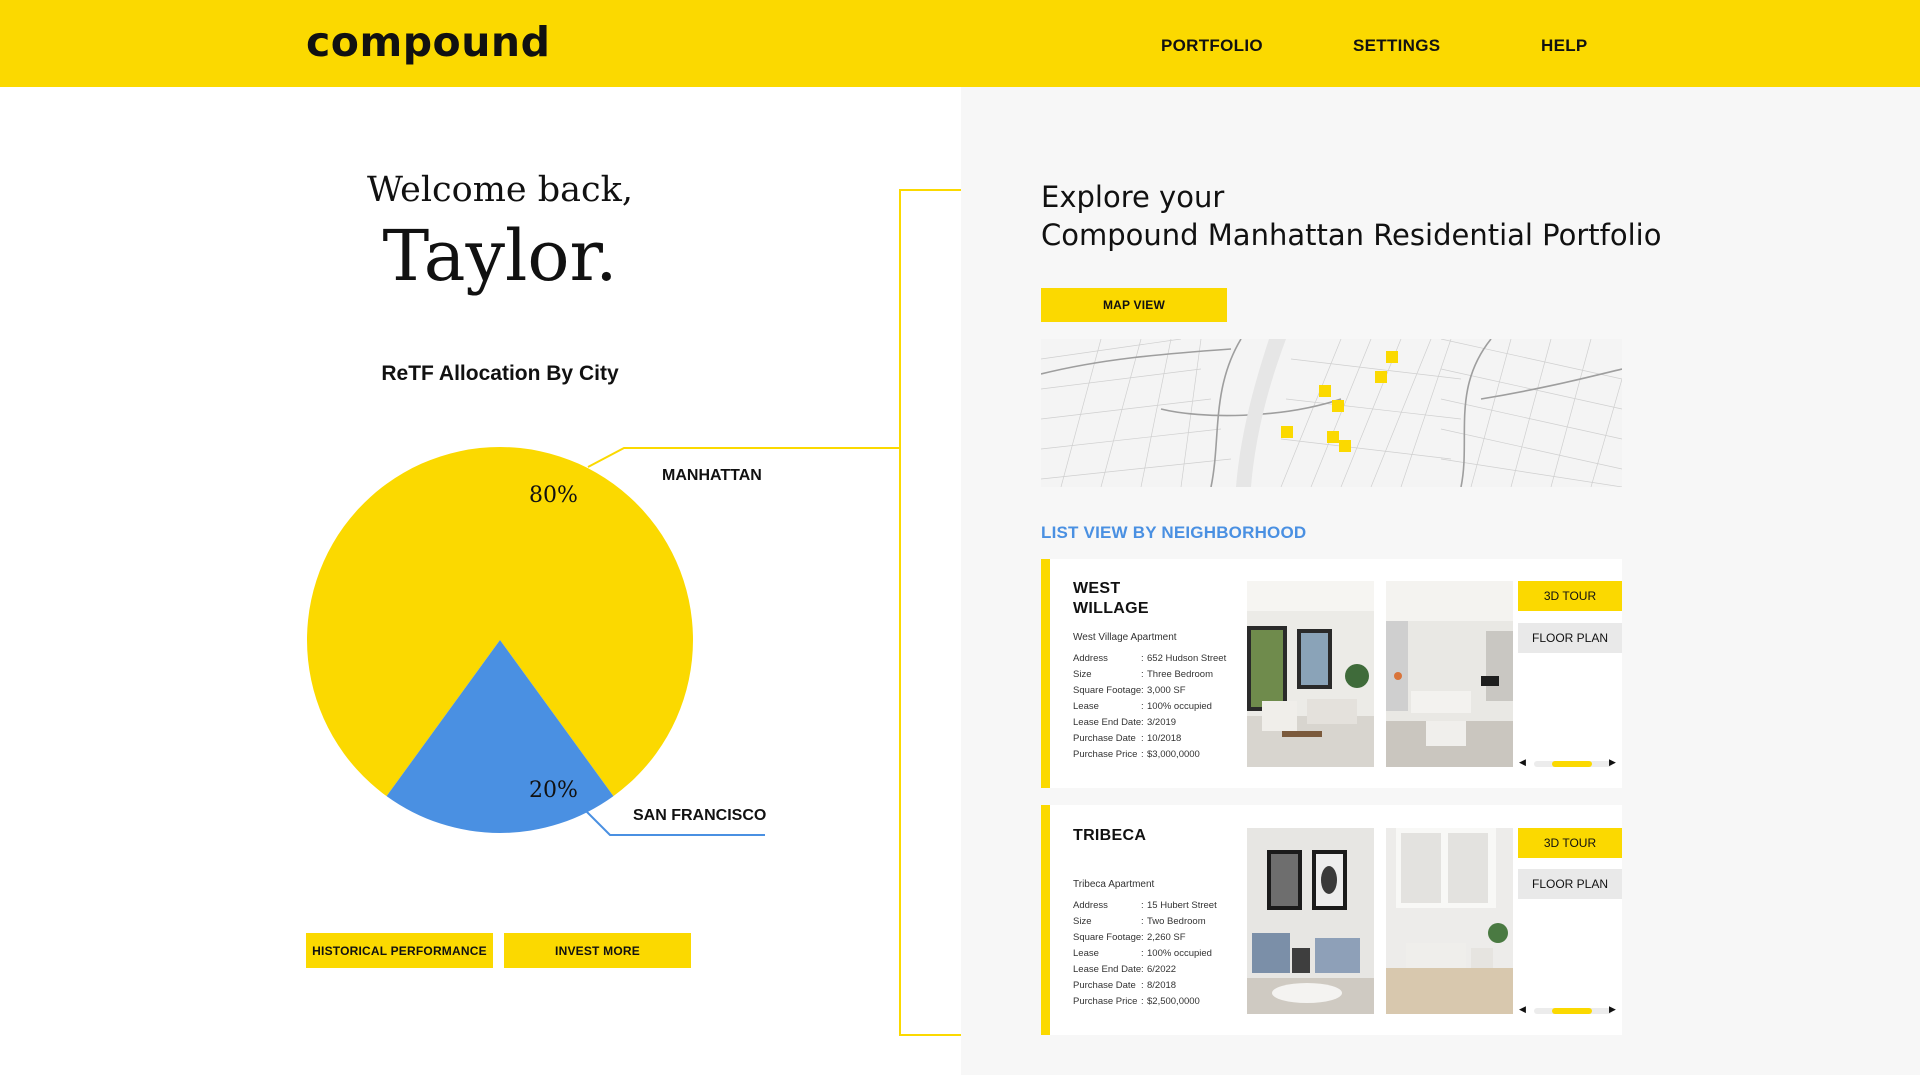 This screenshot has height=1075, width=1920. I want to click on nav-portfolio: PORTFOLIO, so click(1212, 46).